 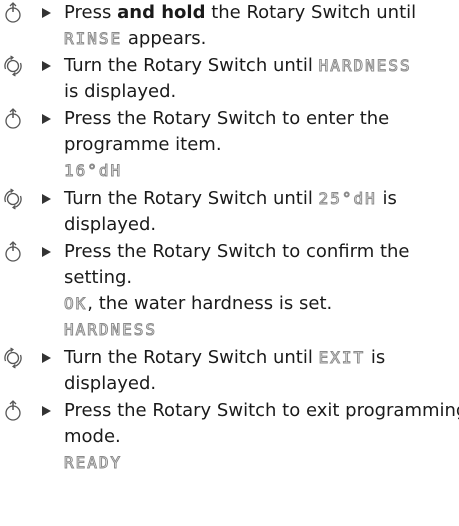 I want to click on step-line: Turn the Rotary Switch until 25°dH is, so click(x=260, y=199).